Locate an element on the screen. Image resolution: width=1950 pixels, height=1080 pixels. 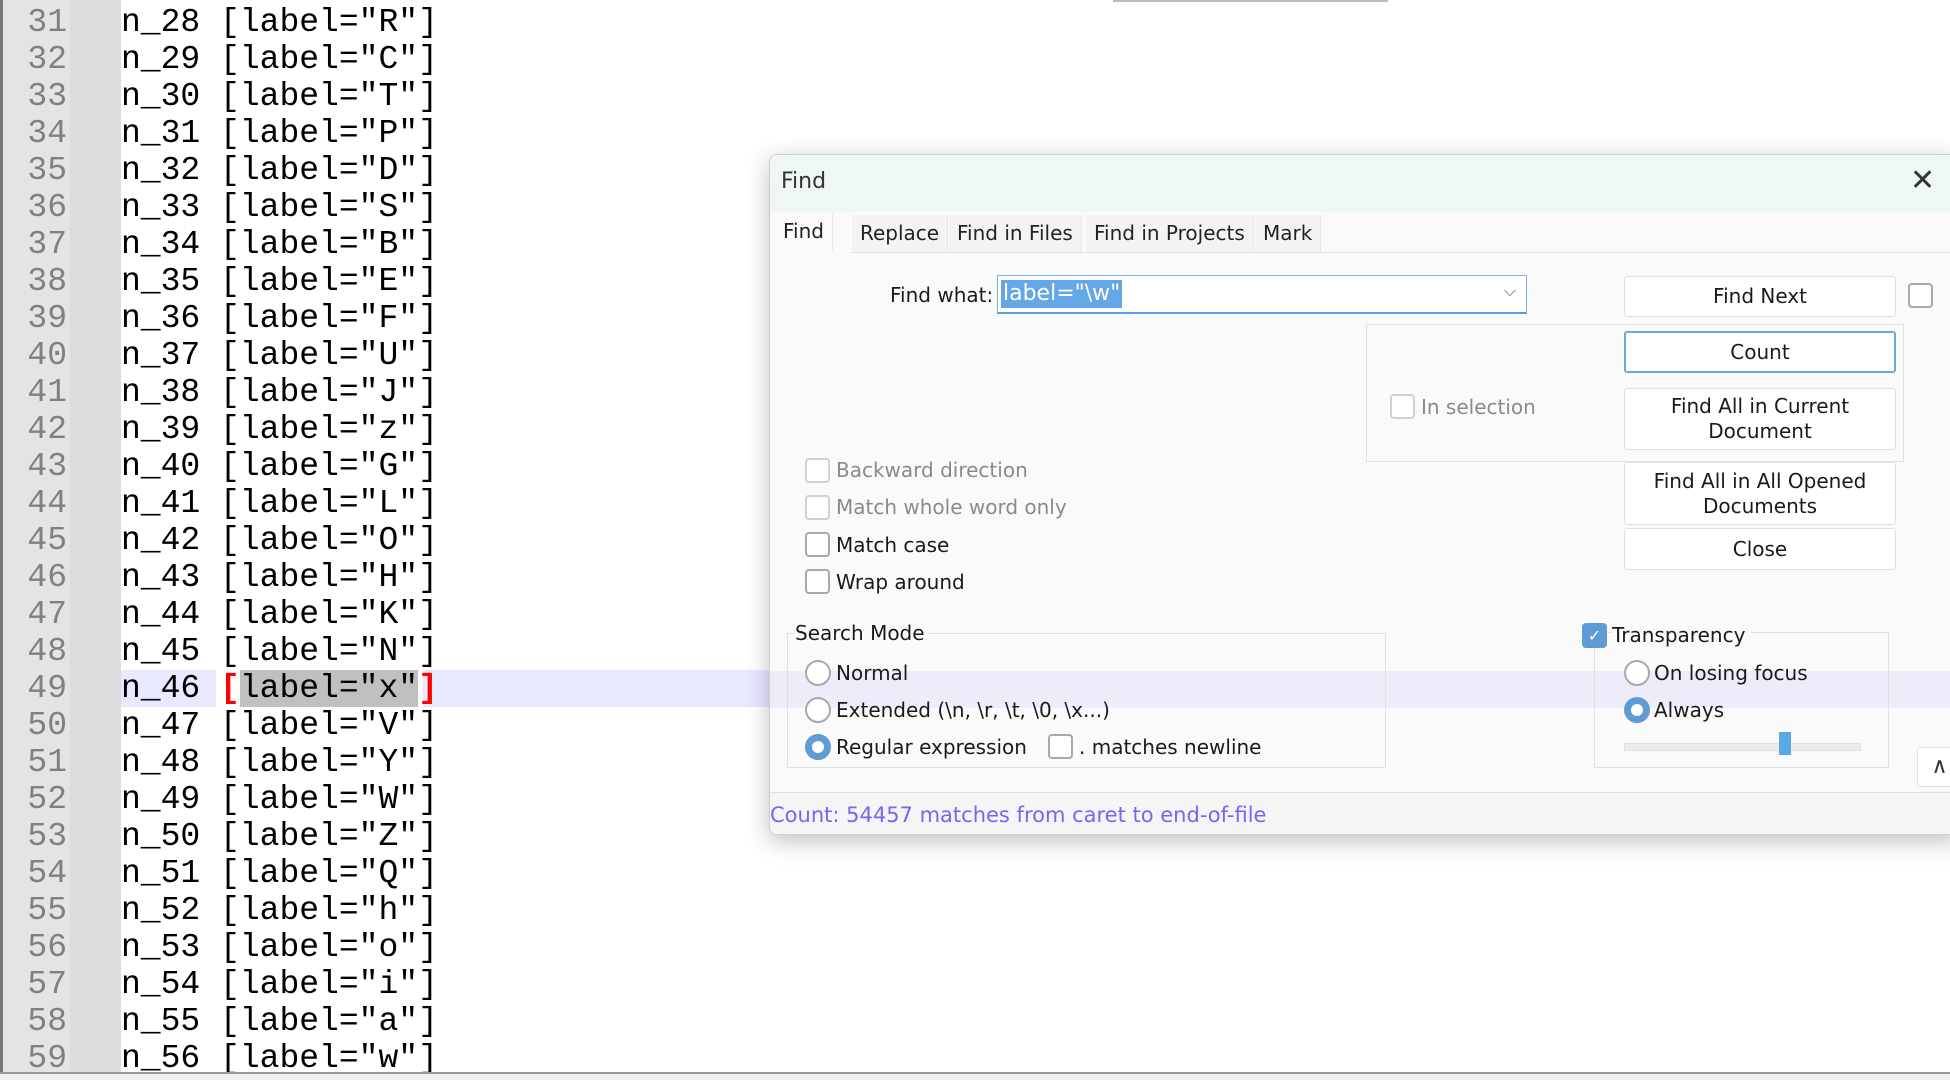
chevron-down-icon: ⌵ is located at coordinates (1510, 291).